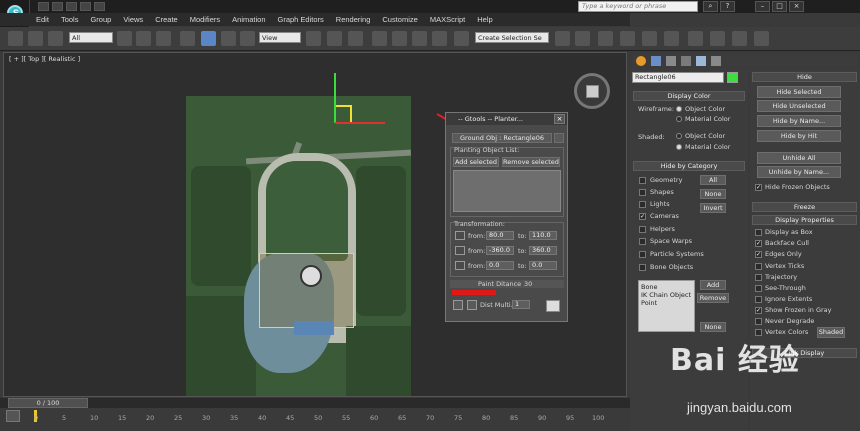 This screenshot has height=431, width=860. What do you see at coordinates (166, 19) in the screenshot?
I see `menu-create: Create` at bounding box center [166, 19].